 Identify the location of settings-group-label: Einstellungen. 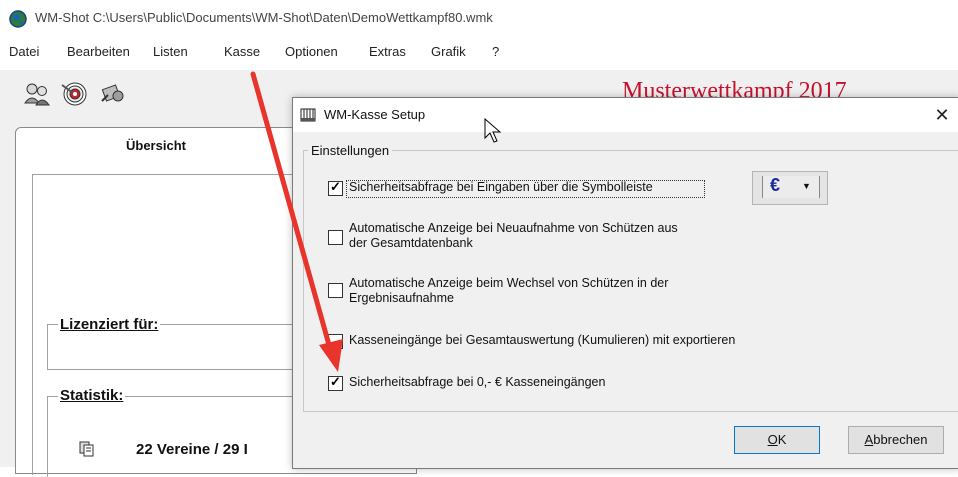
(350, 150).